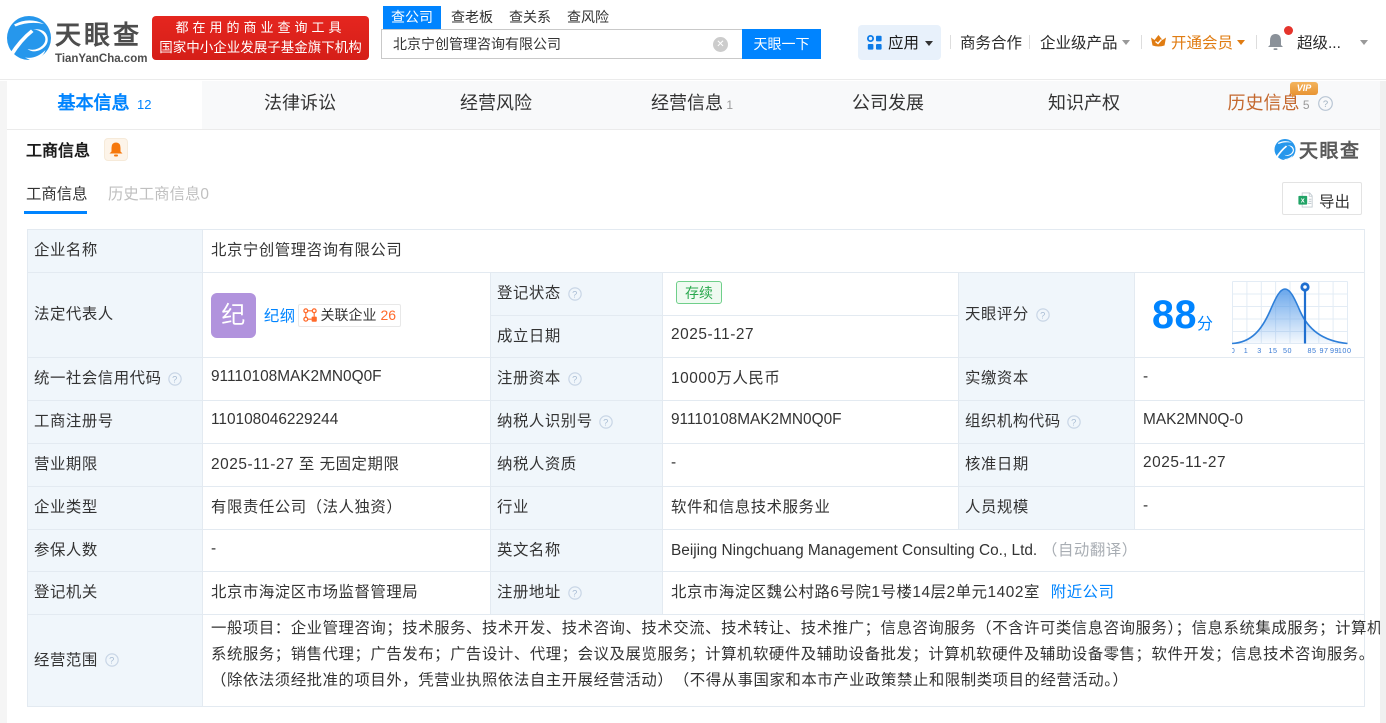  I want to click on svg-text: 97, so click(1324, 350).